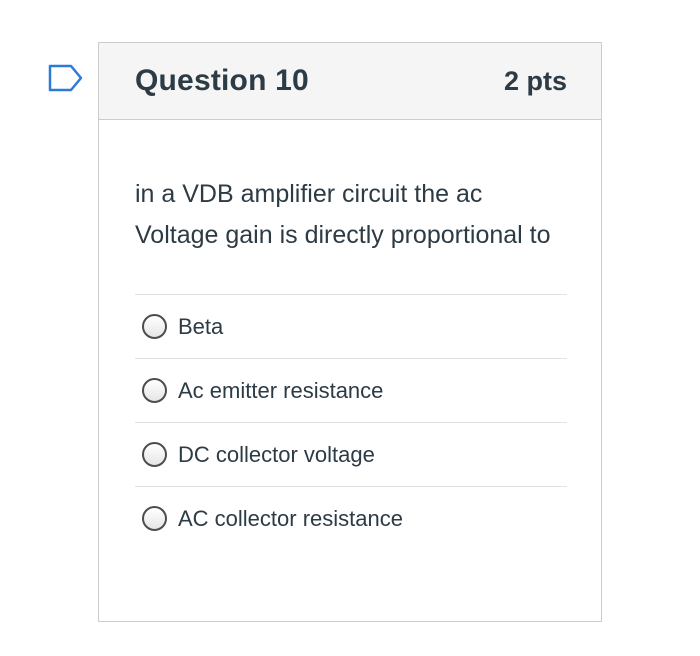 This screenshot has width=700, height=656. Describe the element at coordinates (535, 80) in the screenshot. I see `question-points: 2 pts` at that location.